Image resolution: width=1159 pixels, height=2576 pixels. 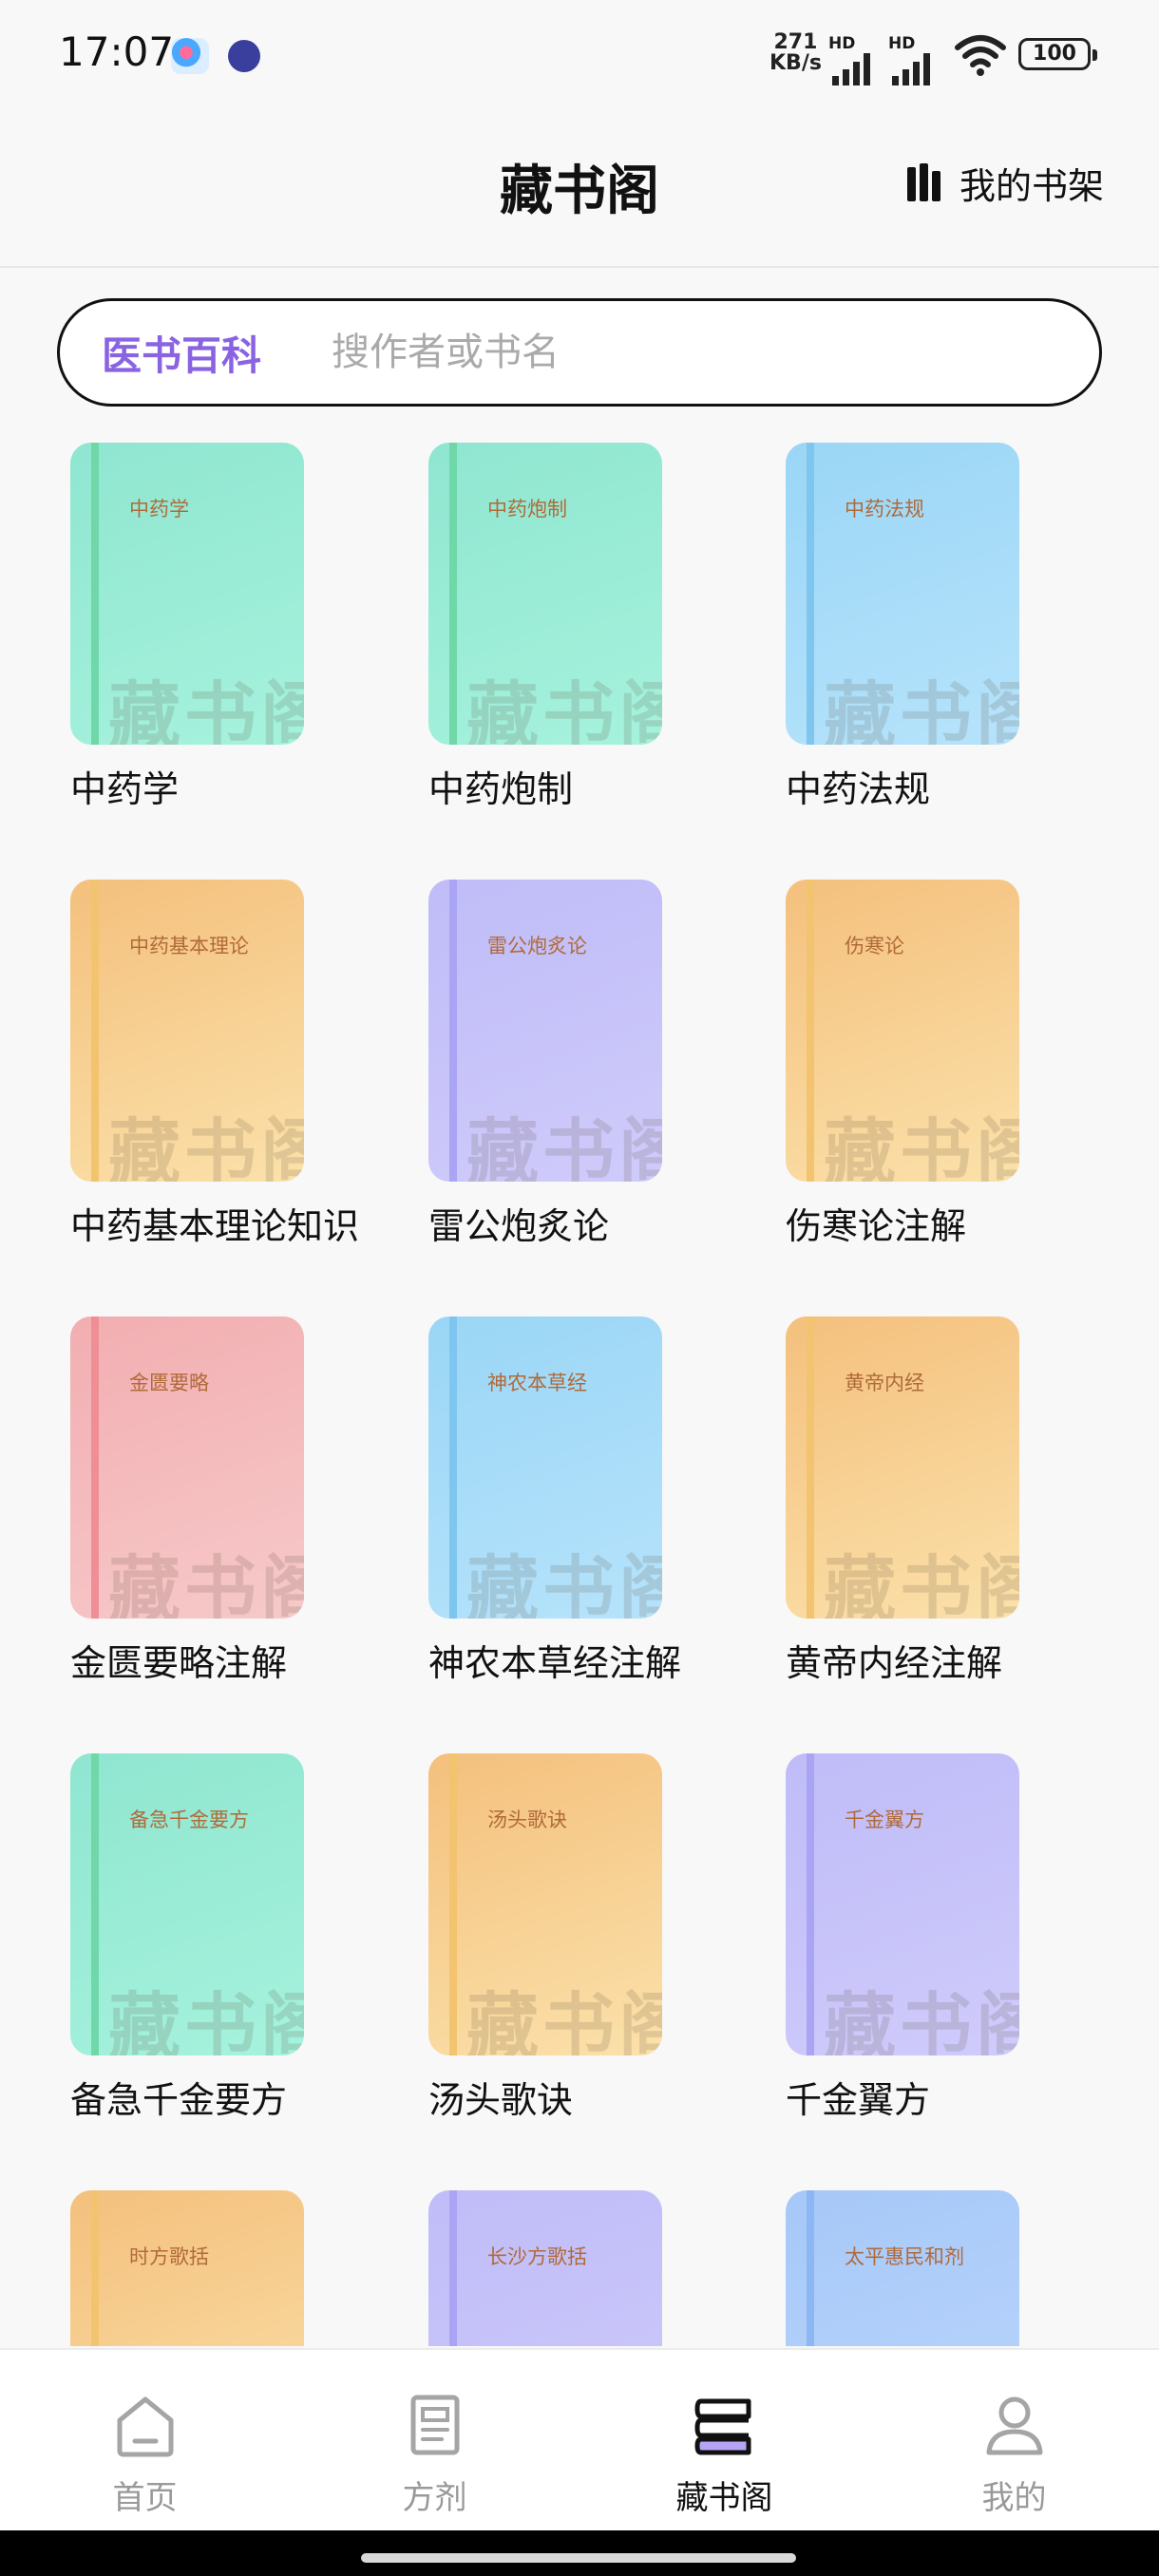 I want to click on book-title: 备急千金要方, so click(x=179, y=2100).